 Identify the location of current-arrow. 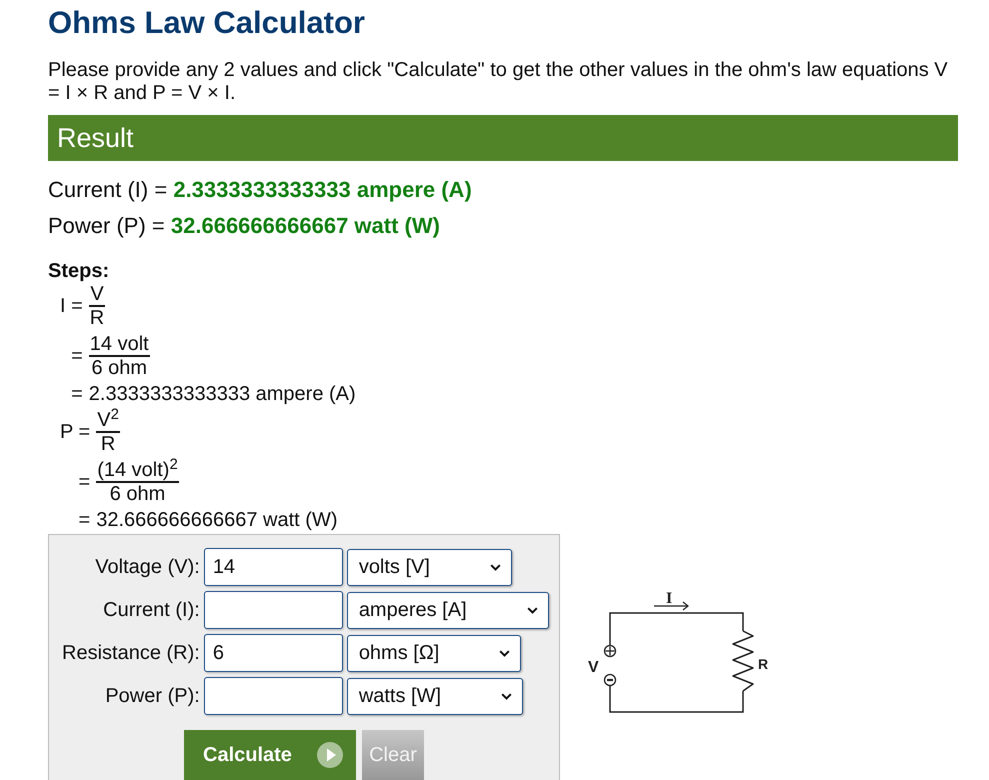
(671, 606).